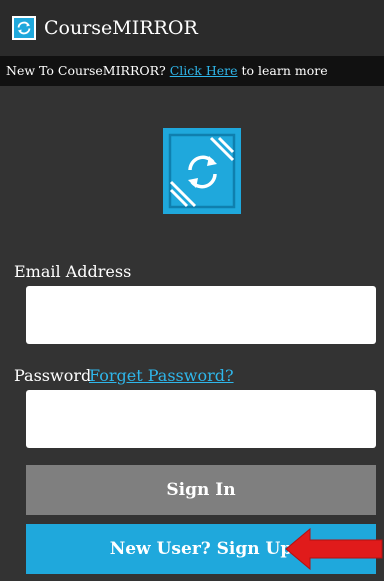 The width and height of the screenshot is (384, 581). Describe the element at coordinates (73, 271) in the screenshot. I see `email-label: Email Address` at that location.